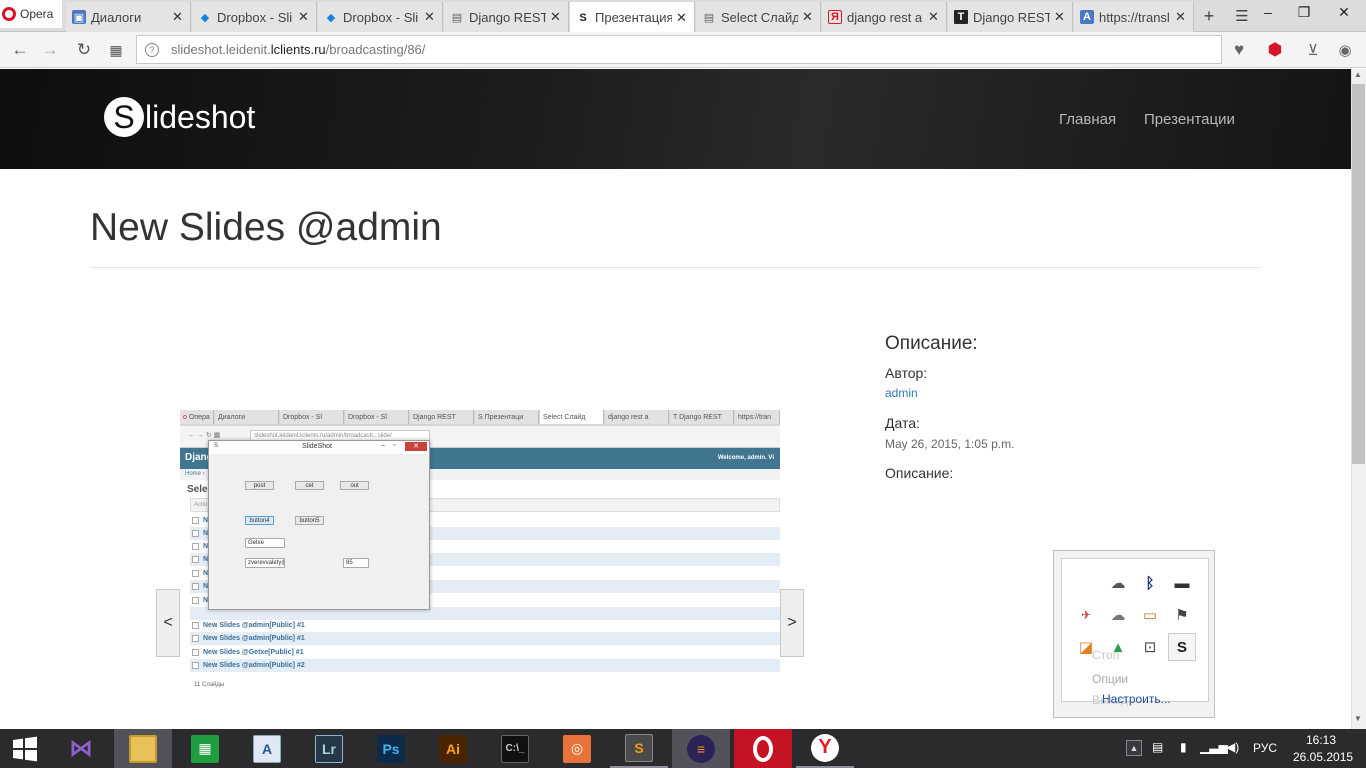 This screenshot has width=1366, height=768. Describe the element at coordinates (758, 17) in the screenshot. I see `tab-select-slide: ▤ Select Слайд ✕` at that location.